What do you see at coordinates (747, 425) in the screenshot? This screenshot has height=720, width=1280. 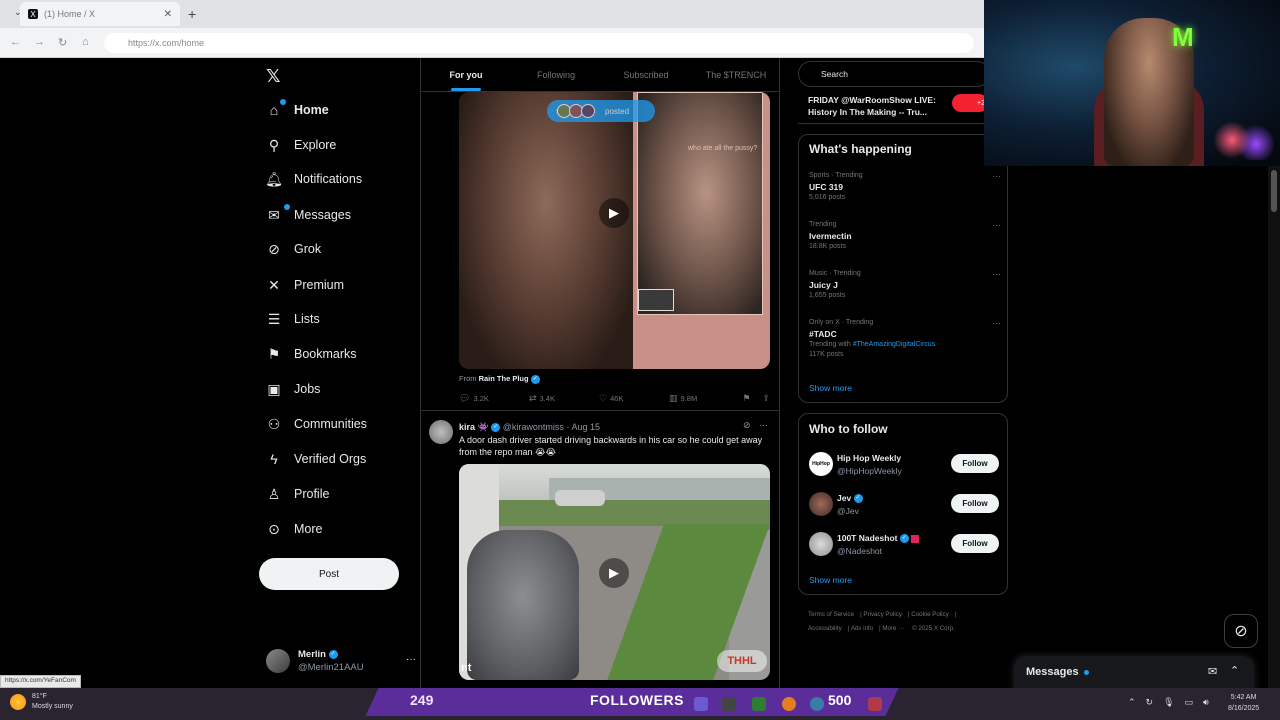 I see `grok-explain-icon: ⊘` at bounding box center [747, 425].